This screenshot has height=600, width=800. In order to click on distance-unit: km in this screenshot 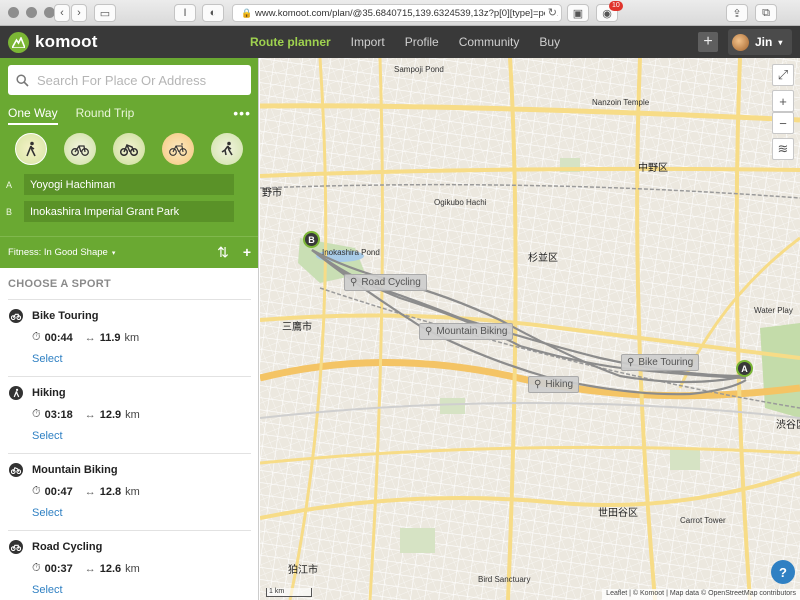, I will do `click(132, 414)`.